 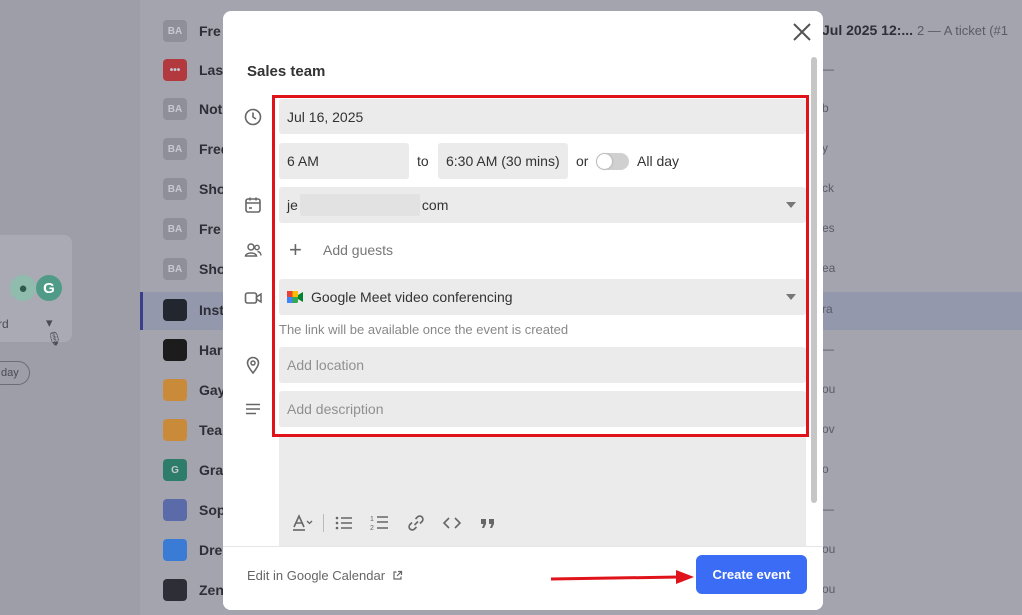 I want to click on row-name: Not, so click(x=211, y=109).